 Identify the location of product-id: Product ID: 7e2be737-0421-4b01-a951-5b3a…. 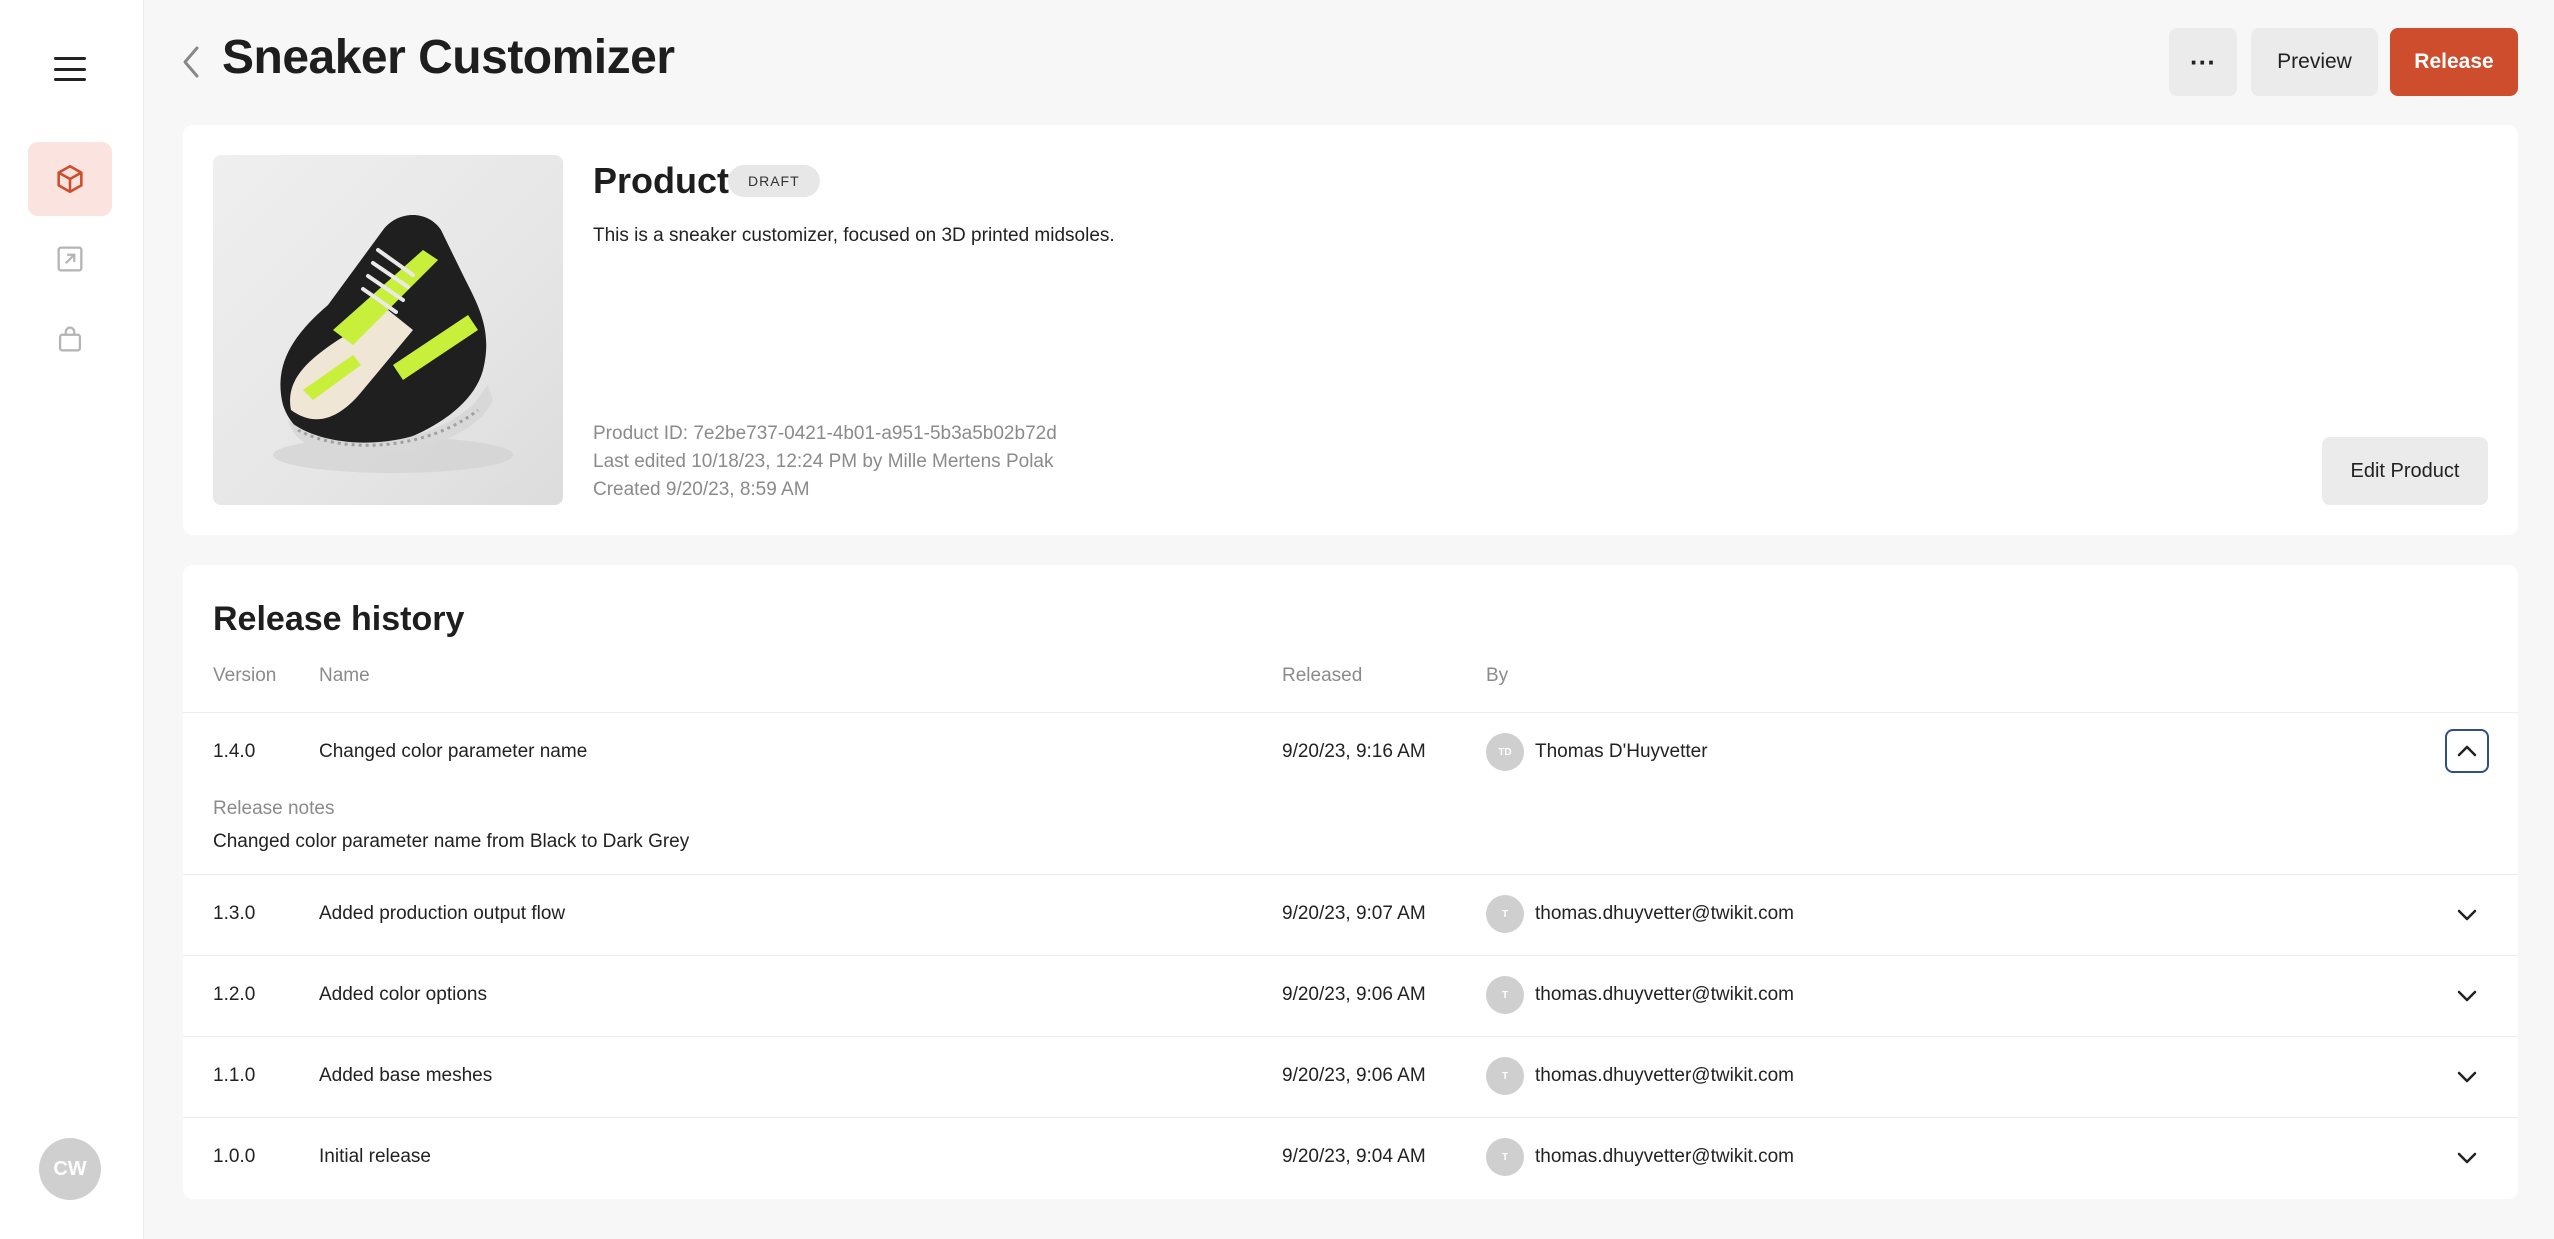
(825, 433).